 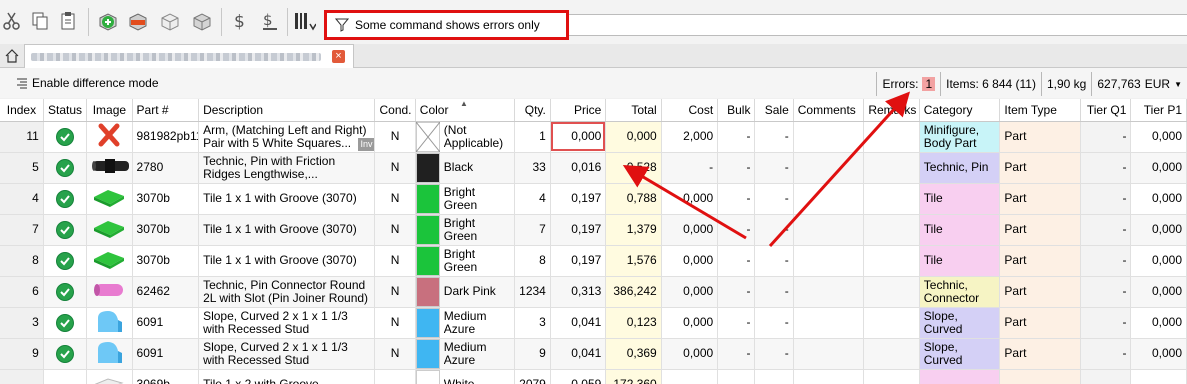 What do you see at coordinates (532, 261) in the screenshot?
I see `cell-qty: 8` at bounding box center [532, 261].